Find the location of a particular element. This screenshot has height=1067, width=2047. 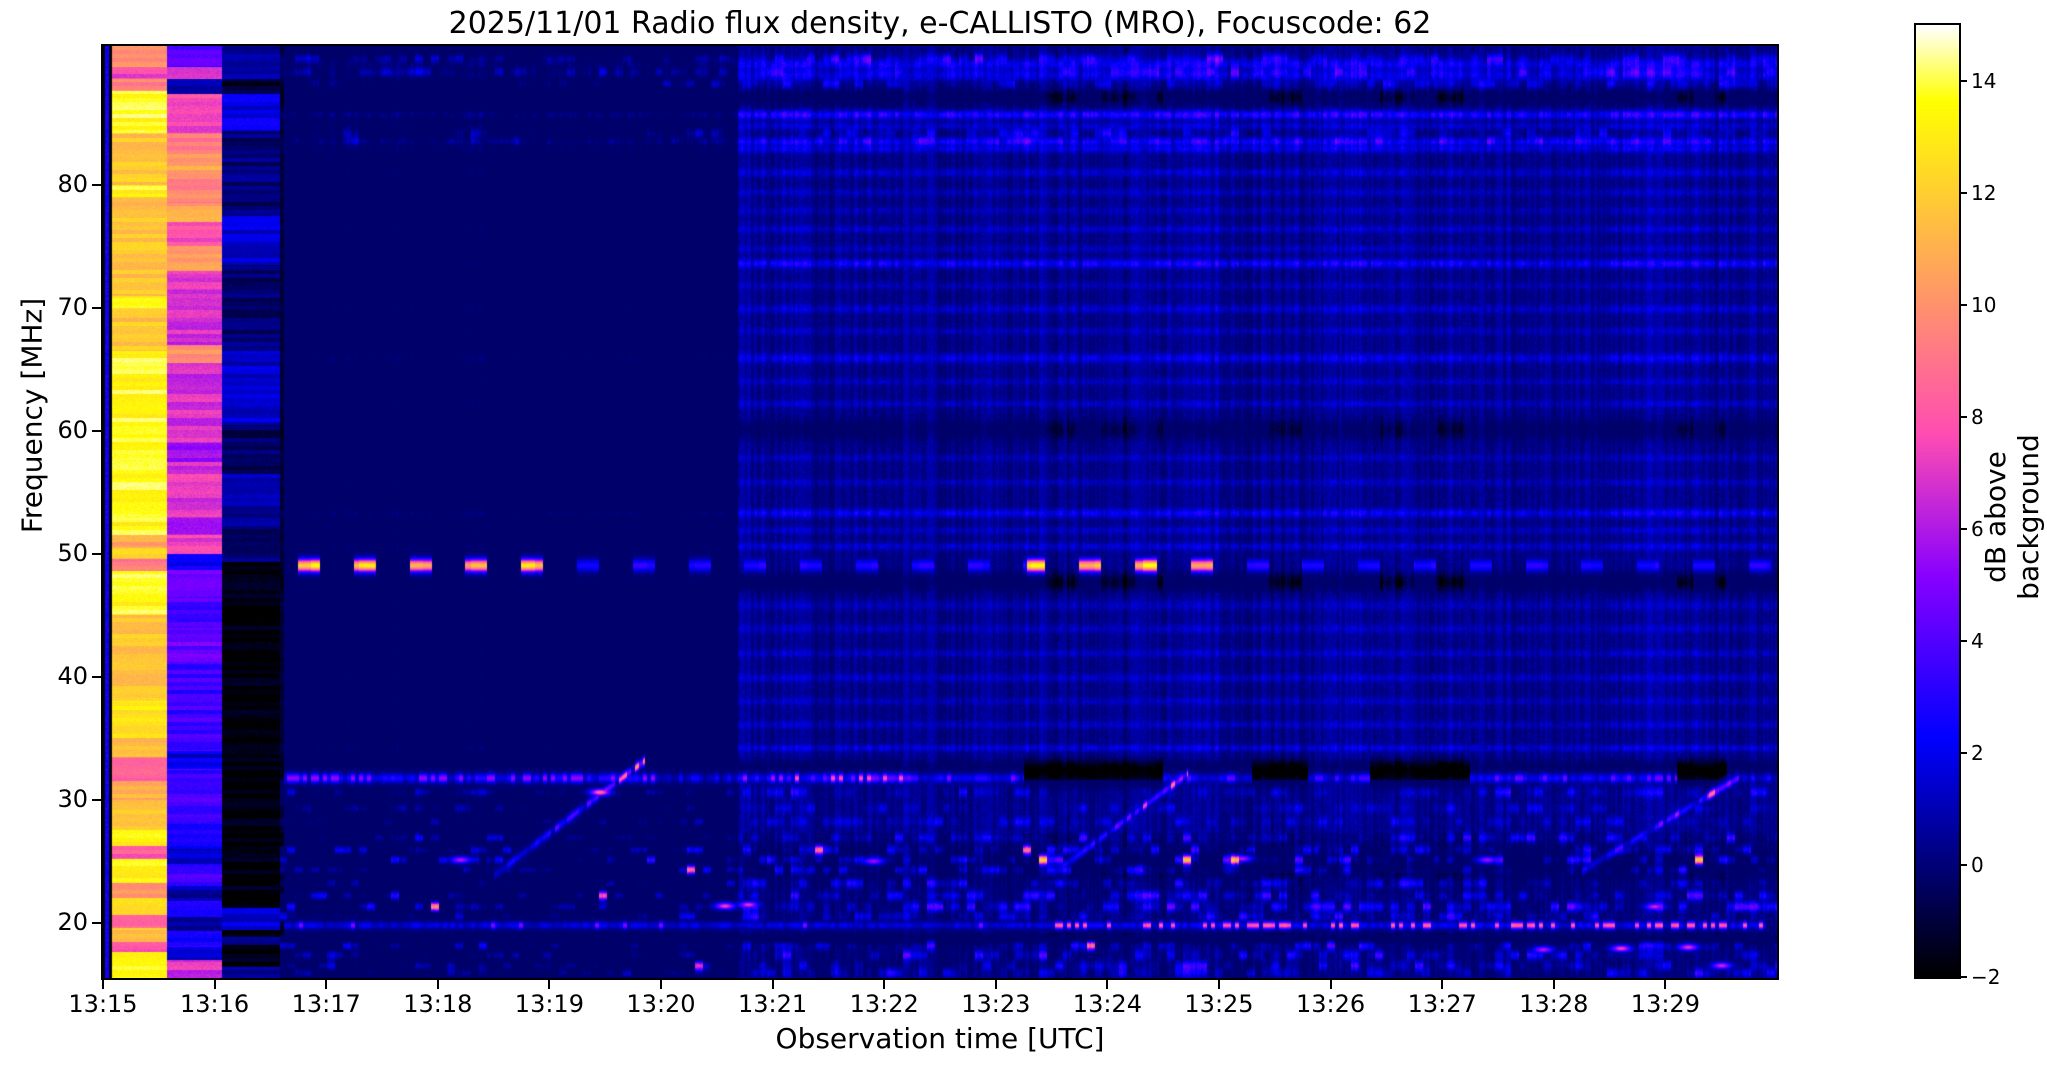

x-tick-label: 13:15 is located at coordinates (103, 1004).